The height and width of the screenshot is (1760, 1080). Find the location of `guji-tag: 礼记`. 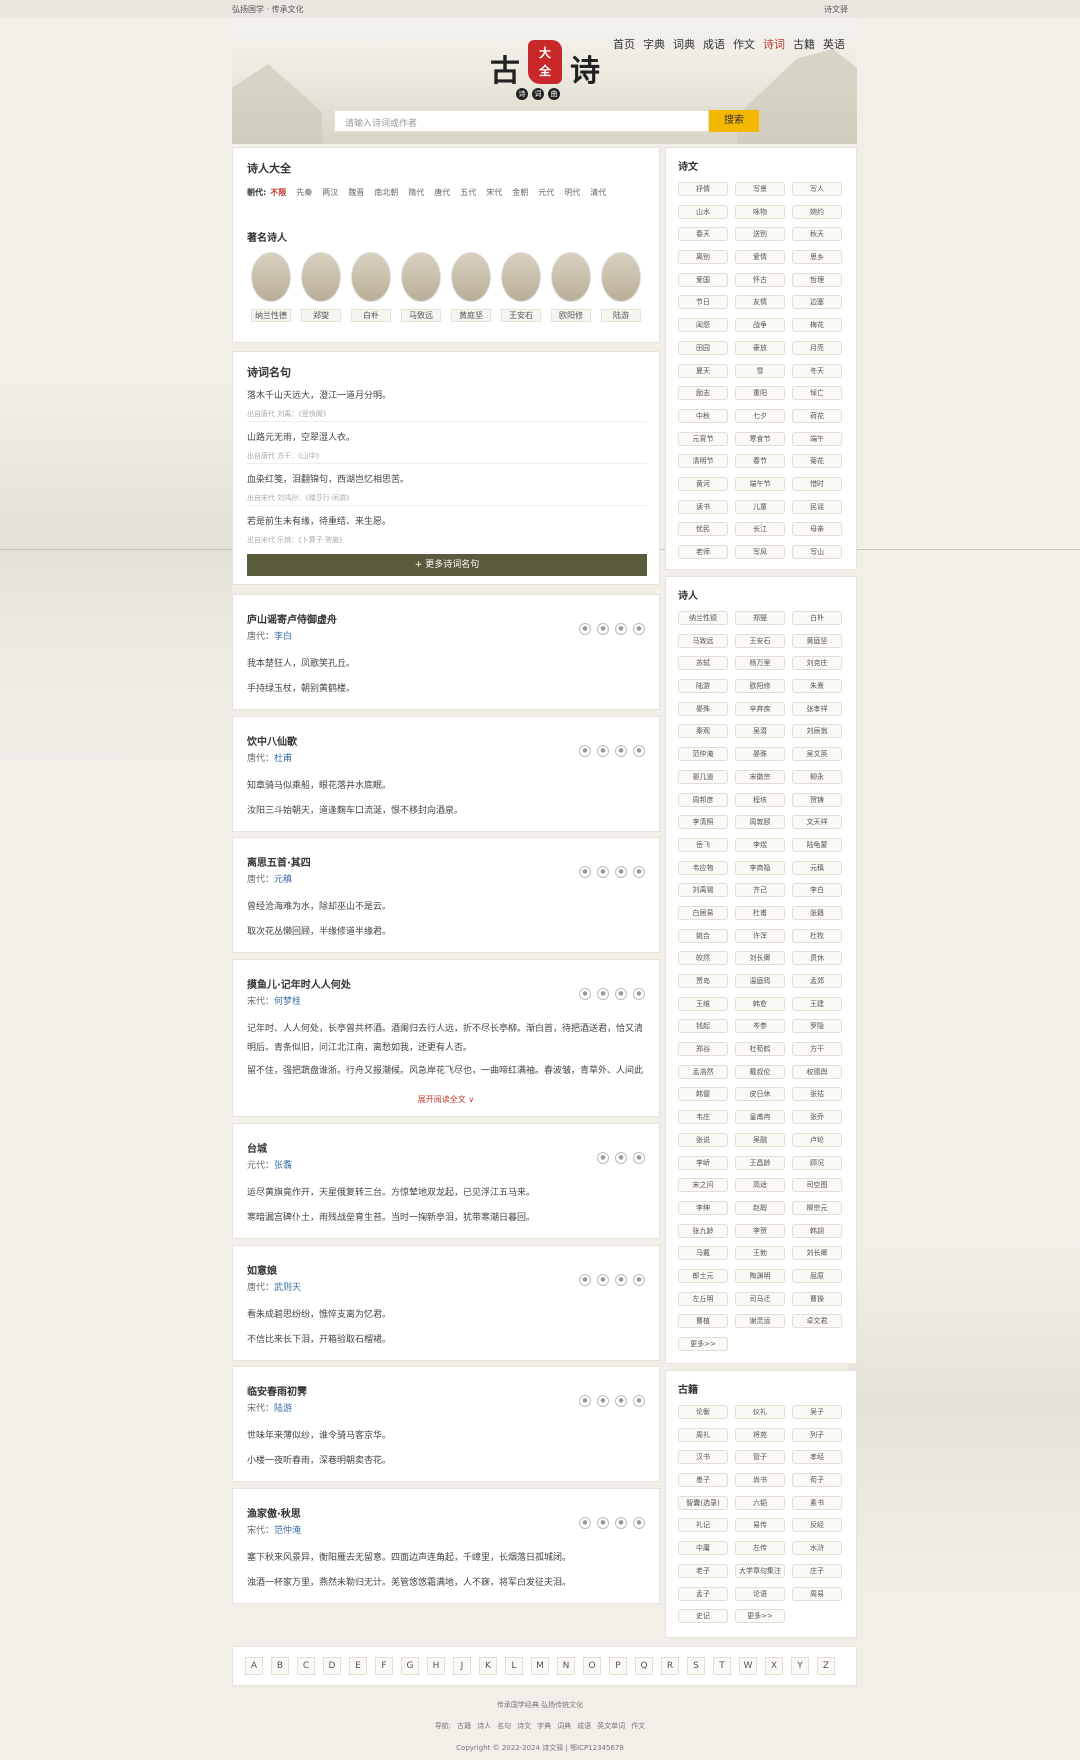

guji-tag: 礼记 is located at coordinates (703, 1525).